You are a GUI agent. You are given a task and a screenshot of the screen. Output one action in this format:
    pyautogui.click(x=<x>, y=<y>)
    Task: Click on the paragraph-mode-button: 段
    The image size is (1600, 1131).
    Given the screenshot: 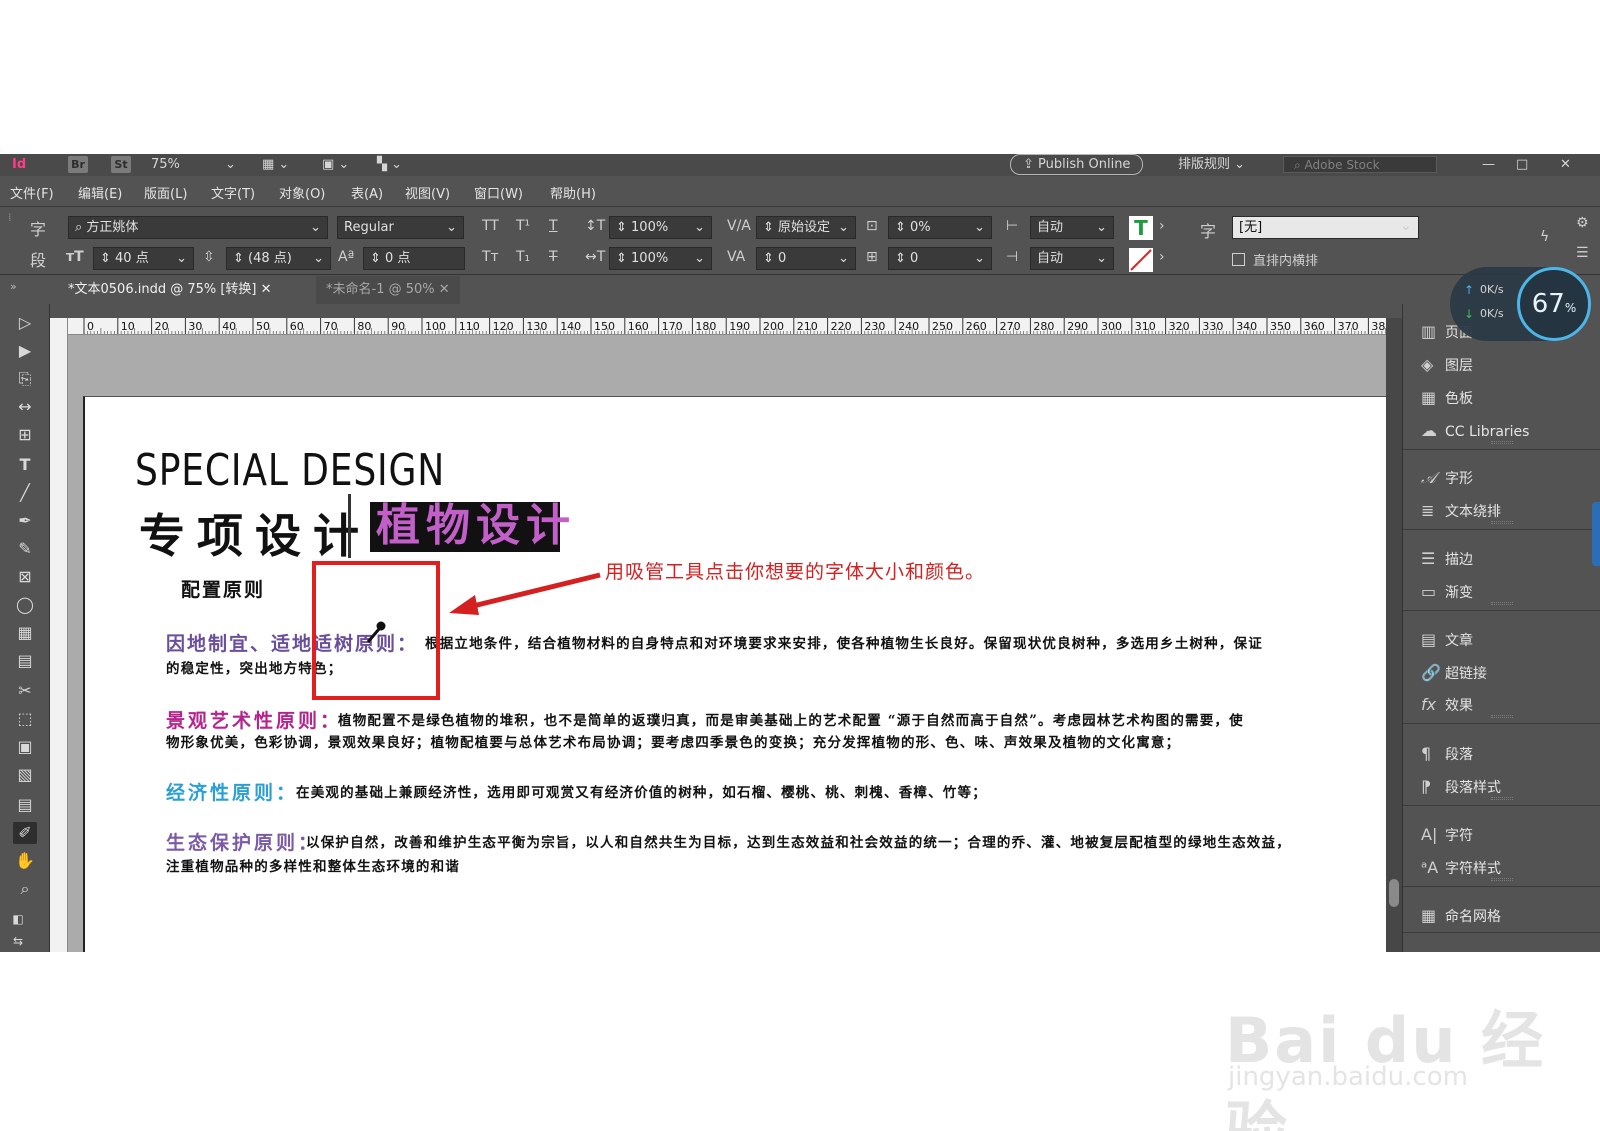 What is the action you would take?
    pyautogui.click(x=38, y=259)
    